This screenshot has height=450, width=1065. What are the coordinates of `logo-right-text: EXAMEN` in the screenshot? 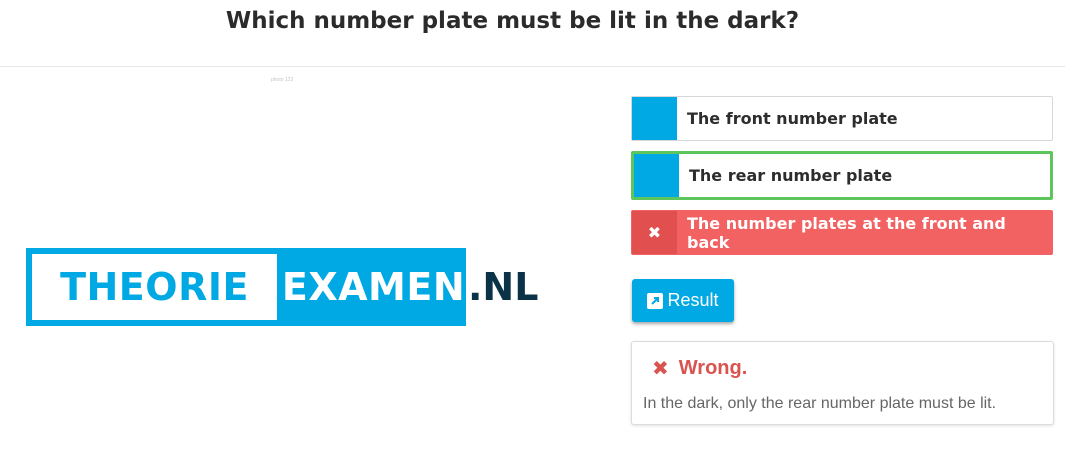 It's located at (373, 287).